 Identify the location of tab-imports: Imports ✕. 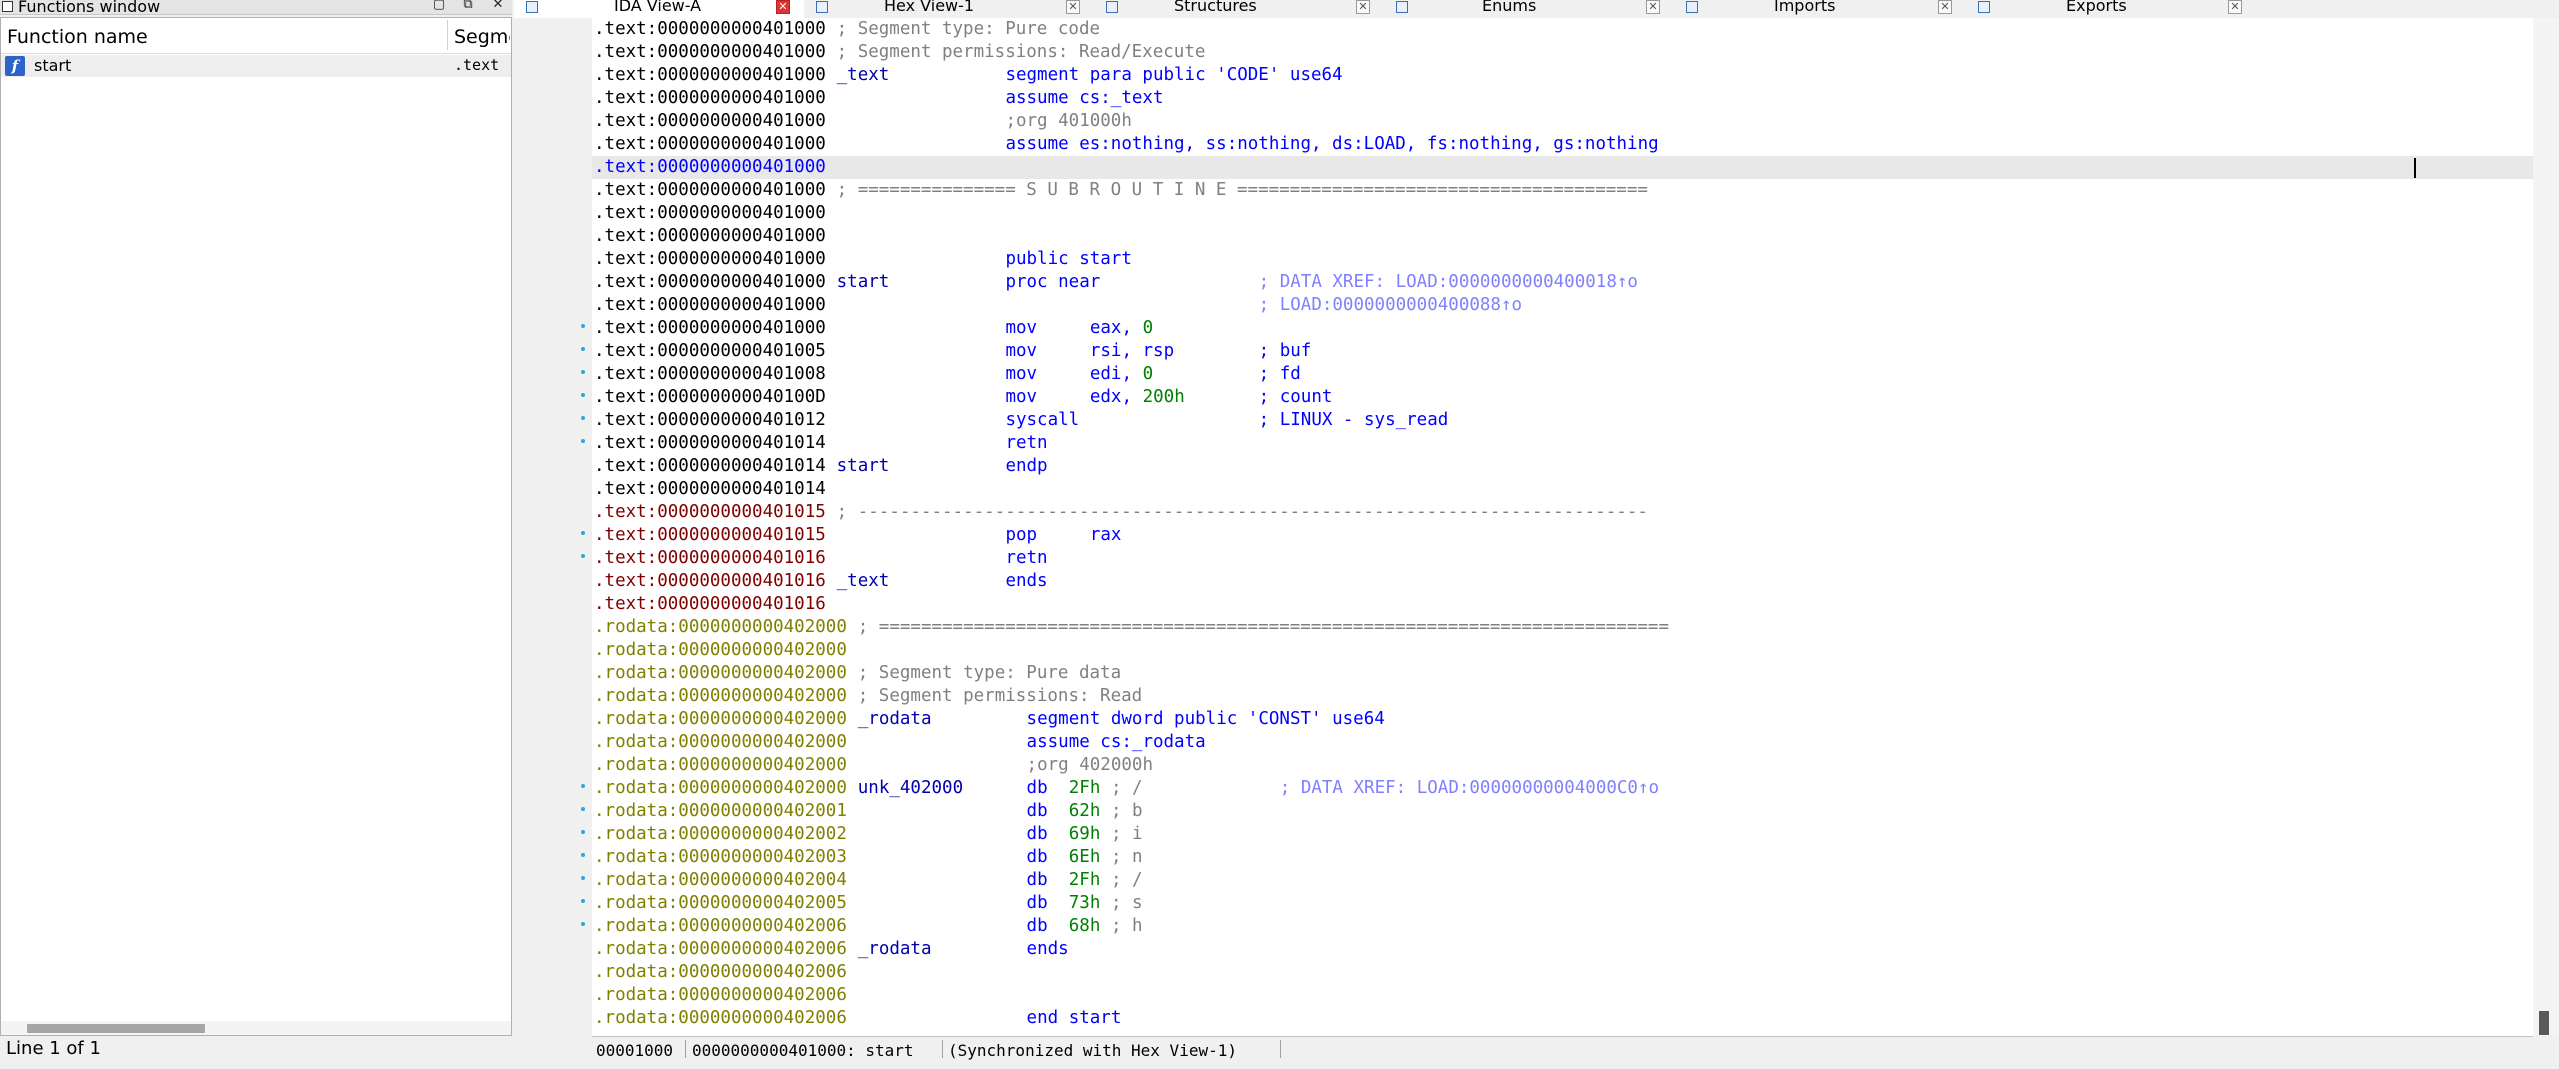
(1820, 9).